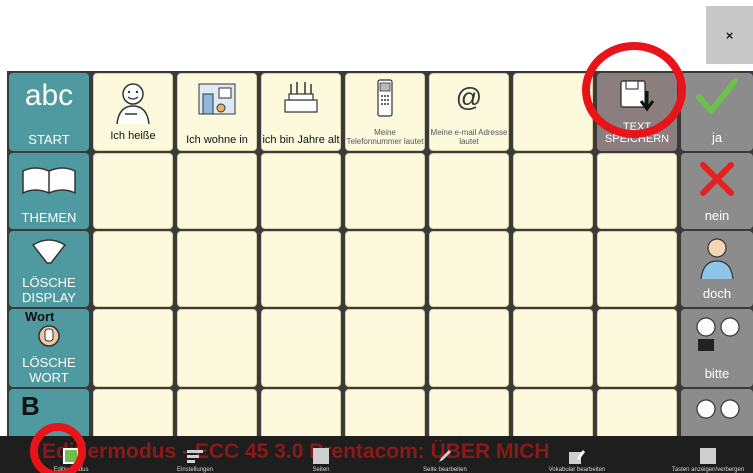  I want to click on themen-button: THEMEN, so click(49, 191).